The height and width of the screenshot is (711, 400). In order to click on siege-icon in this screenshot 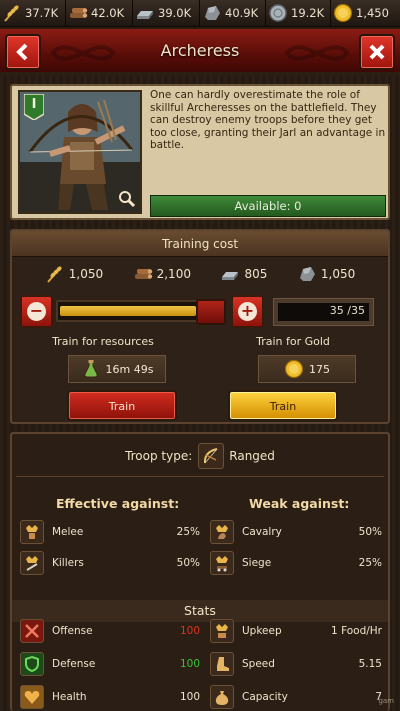, I will do `click(222, 563)`.